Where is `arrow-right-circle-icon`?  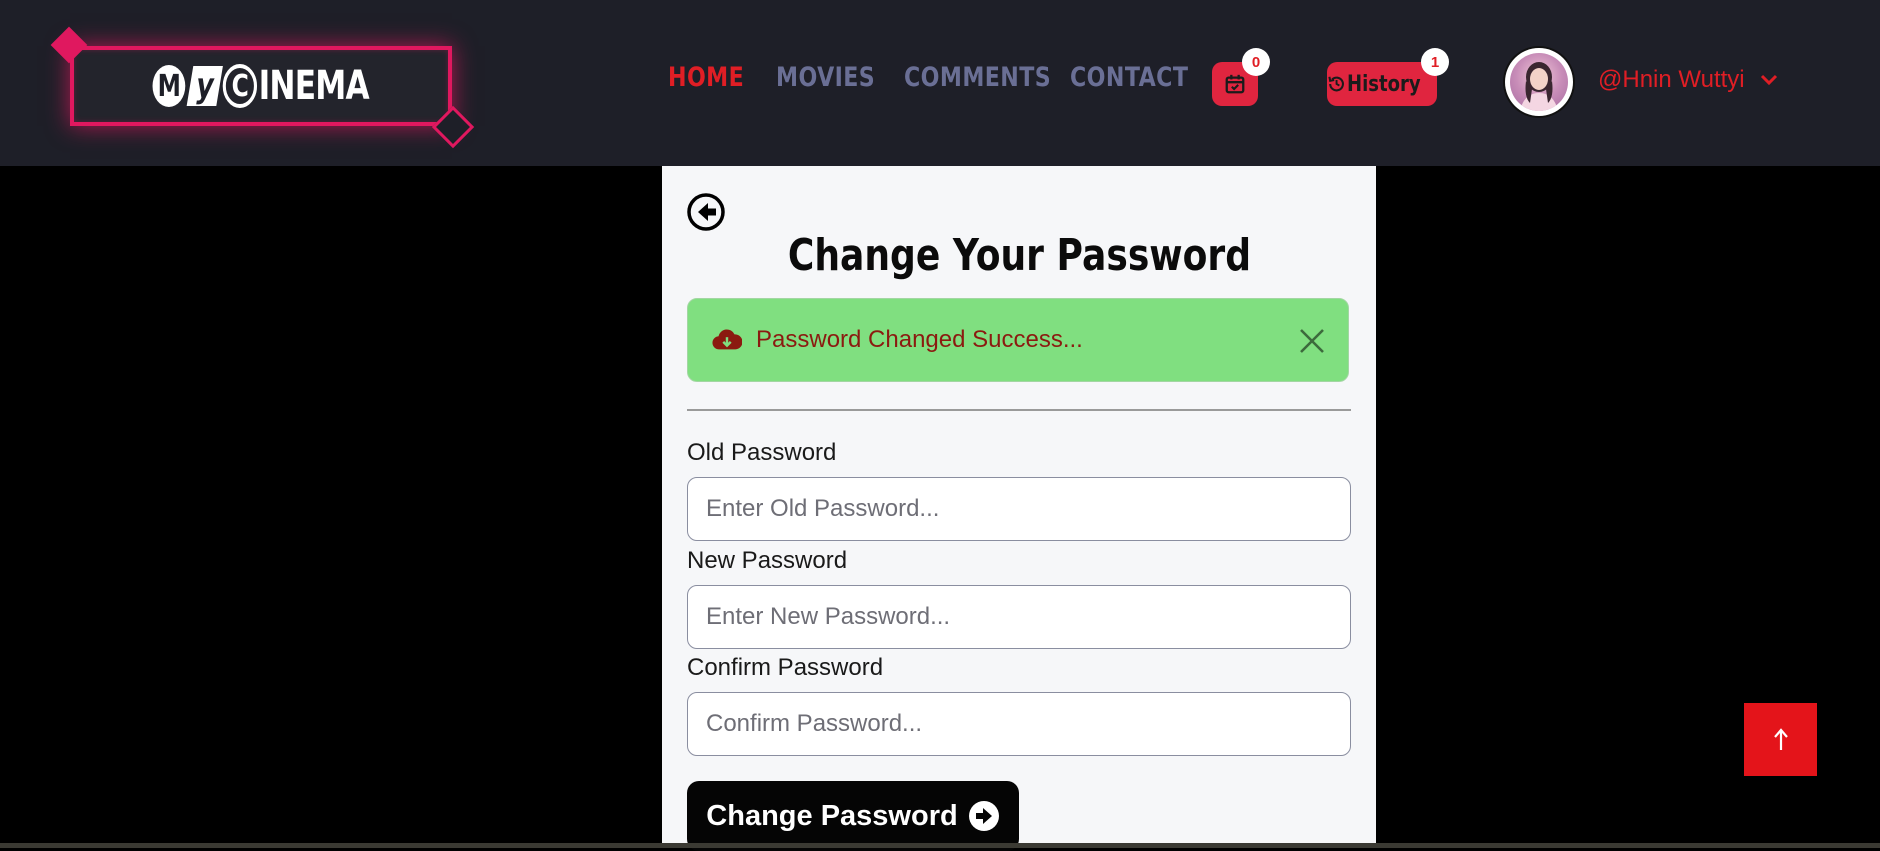
arrow-right-circle-icon is located at coordinates (983, 816).